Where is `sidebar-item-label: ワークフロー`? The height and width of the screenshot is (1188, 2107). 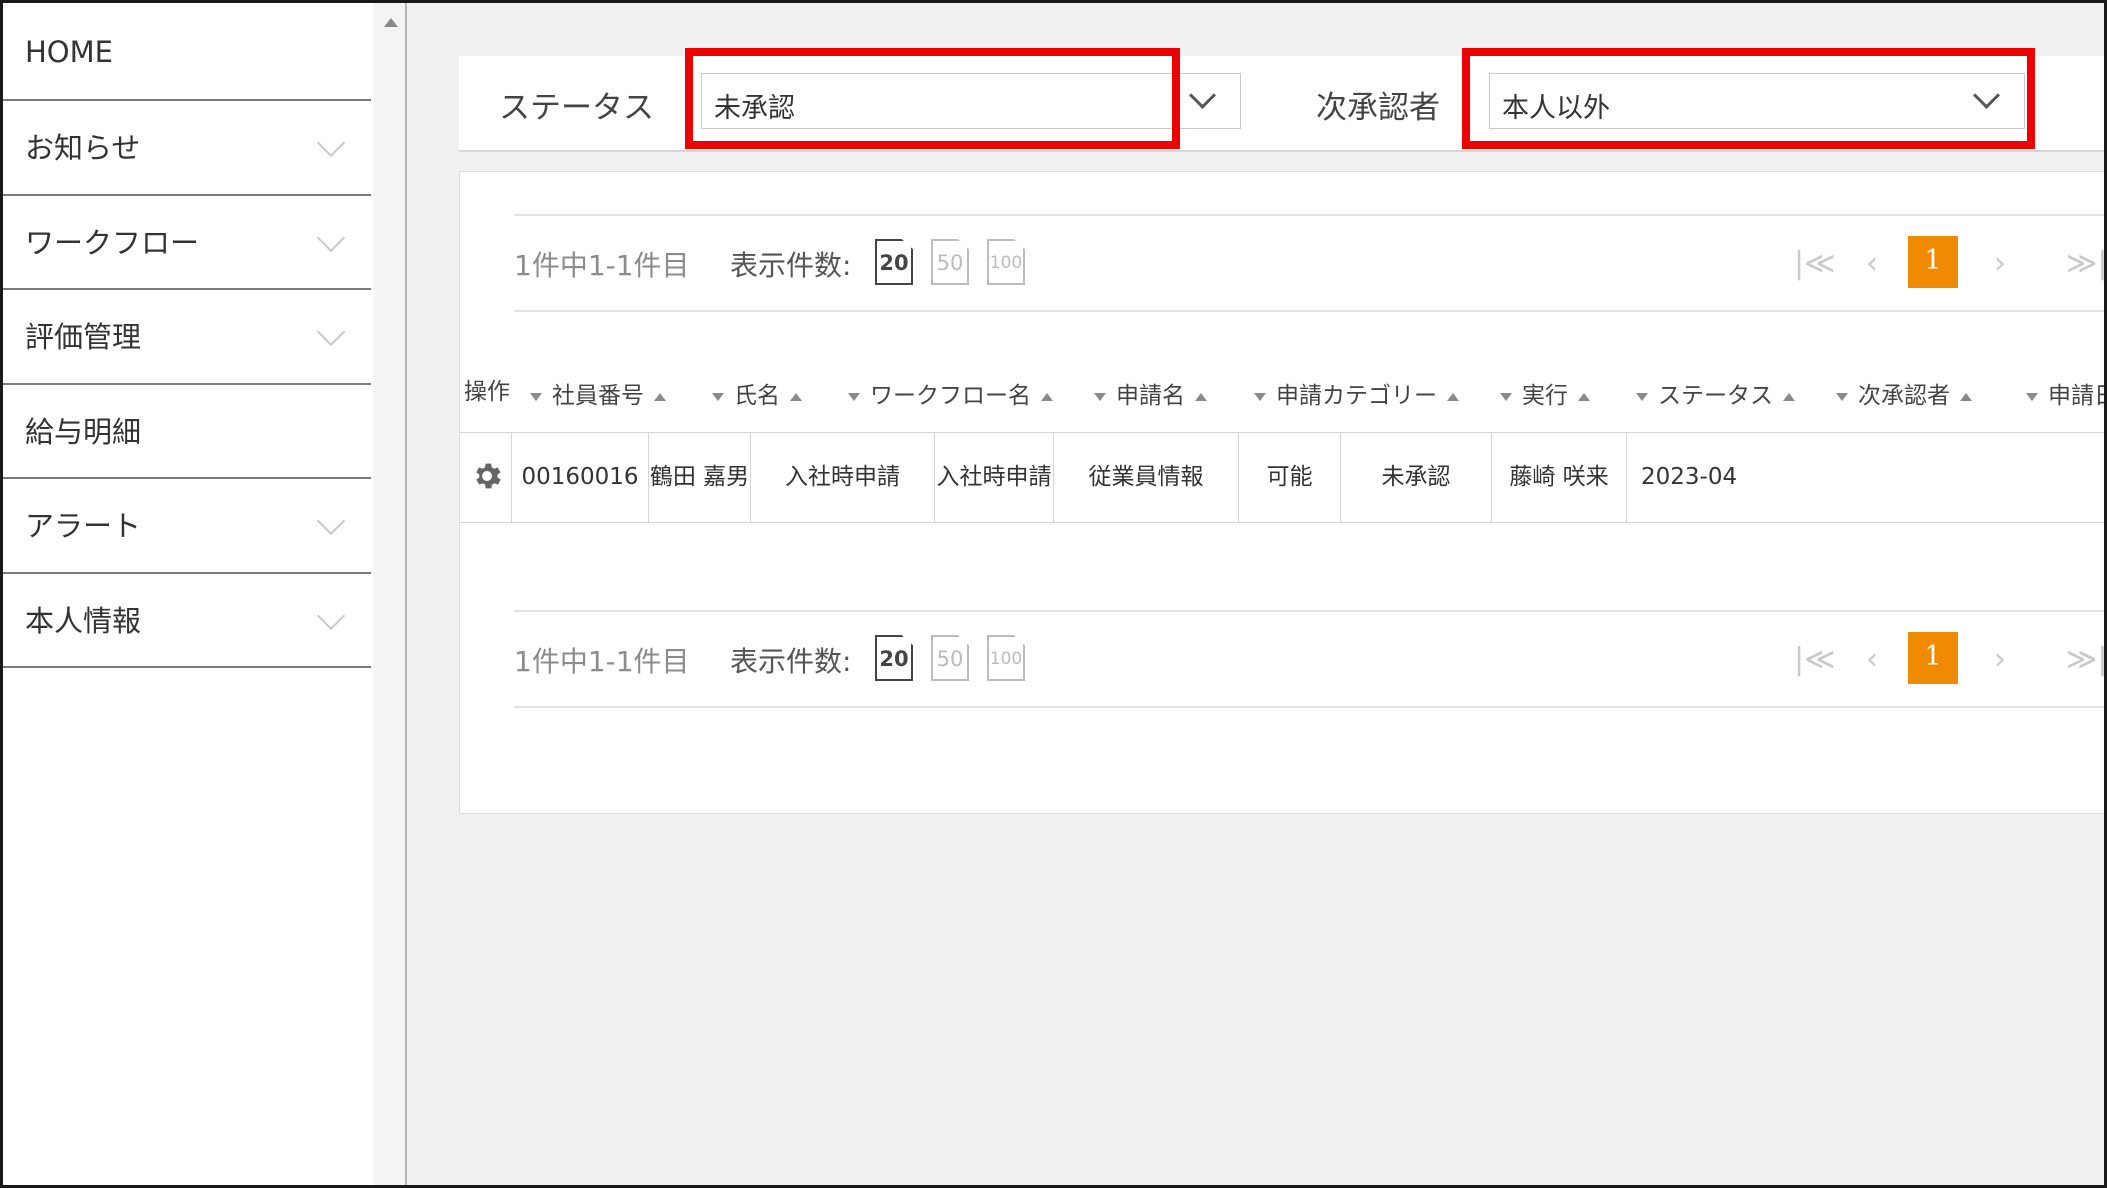 sidebar-item-label: ワークフロー is located at coordinates (112, 243).